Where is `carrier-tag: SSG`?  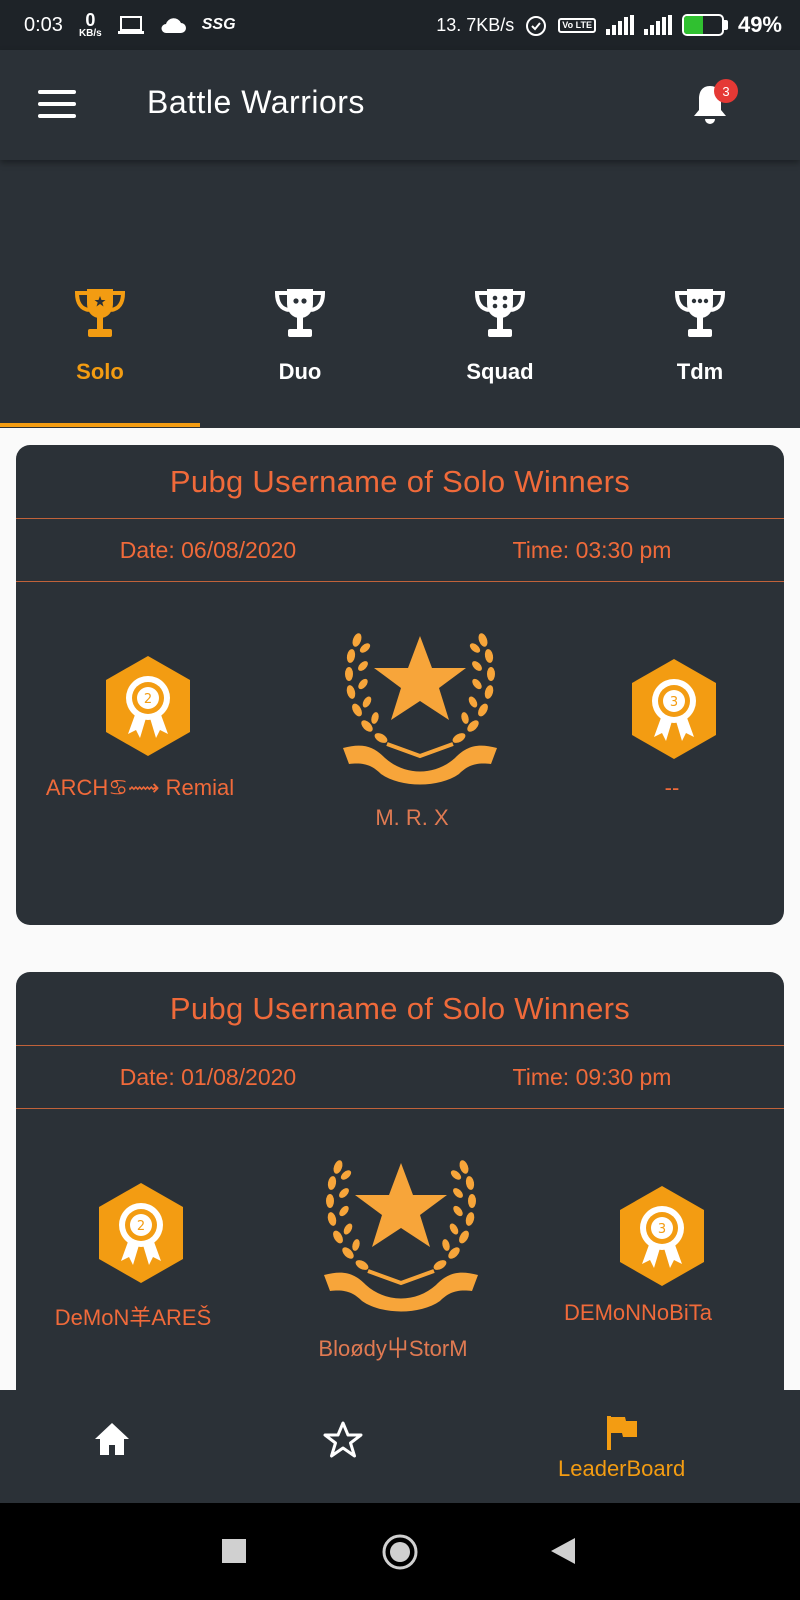
carrier-tag: SSG is located at coordinates (218, 24).